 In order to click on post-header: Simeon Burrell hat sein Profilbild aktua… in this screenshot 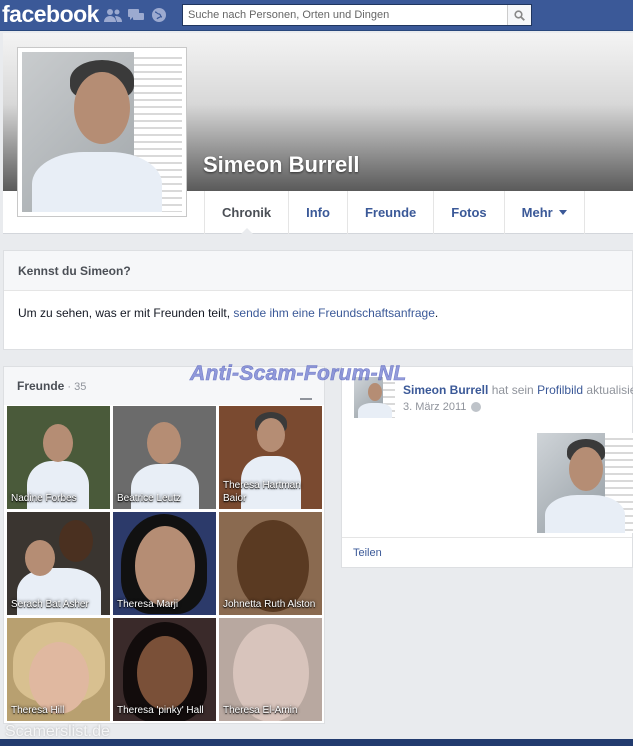, I will do `click(518, 390)`.